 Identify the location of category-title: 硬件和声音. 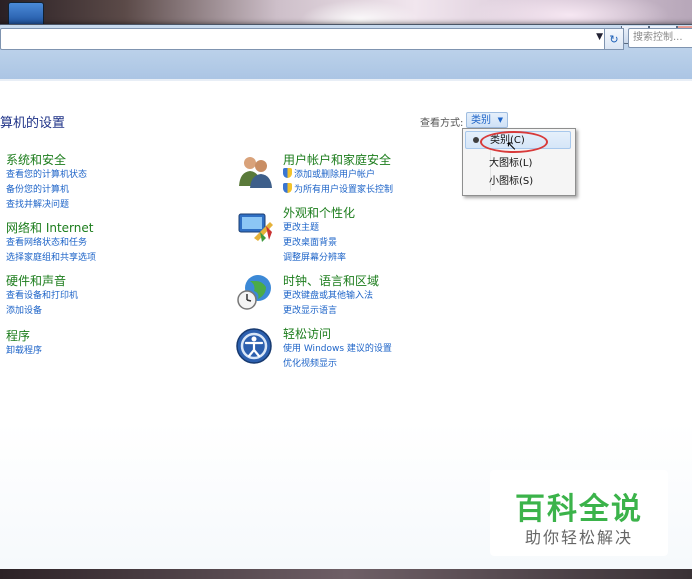
(42, 281).